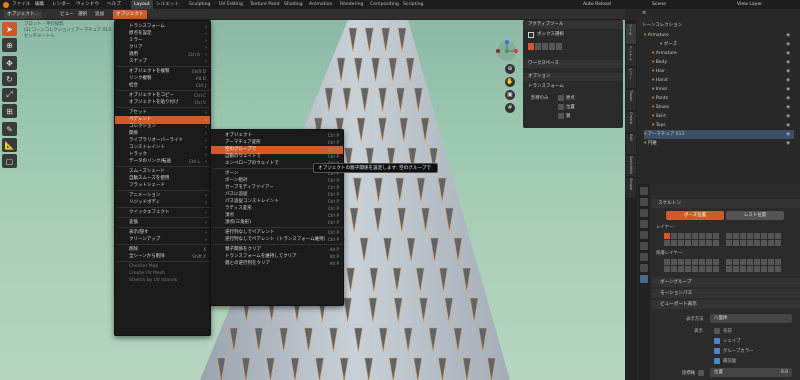  I want to click on object-menu-item: データのリンク/転送 Ctrl L ›, so click(162, 162).